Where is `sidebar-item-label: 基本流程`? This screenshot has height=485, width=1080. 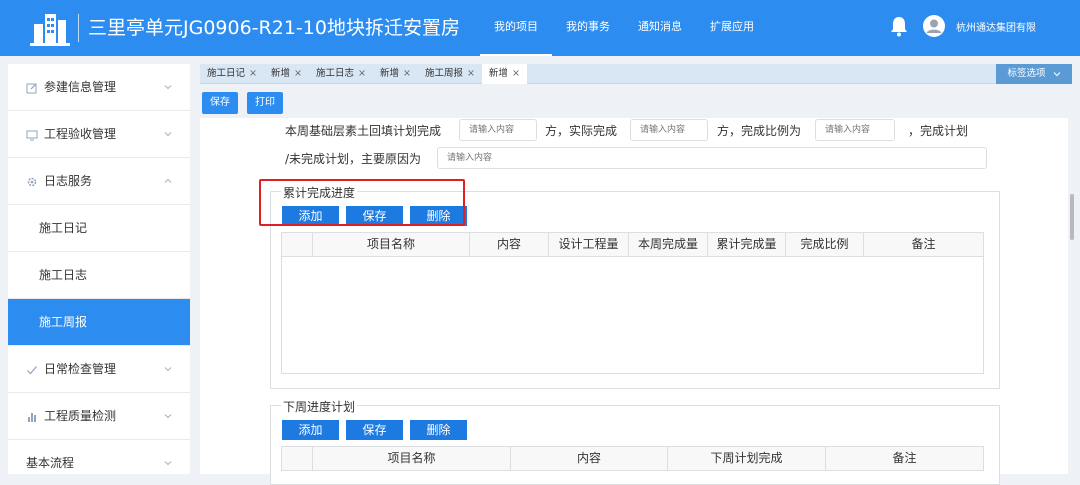
sidebar-item-label: 基本流程 is located at coordinates (50, 463).